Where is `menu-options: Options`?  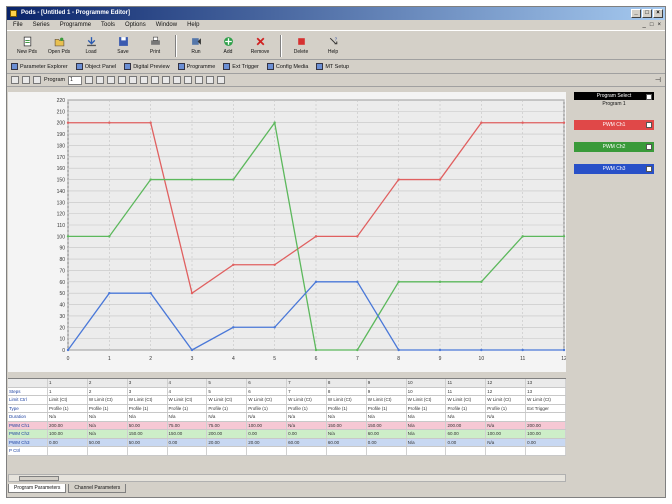 menu-options: Options is located at coordinates (135, 25).